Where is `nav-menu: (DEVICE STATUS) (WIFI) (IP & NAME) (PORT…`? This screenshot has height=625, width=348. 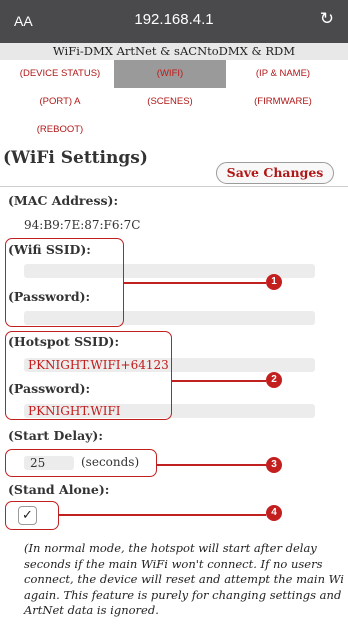 nav-menu: (DEVICE STATUS) (WIFI) (IP & NAME) (PORT… is located at coordinates (174, 102).